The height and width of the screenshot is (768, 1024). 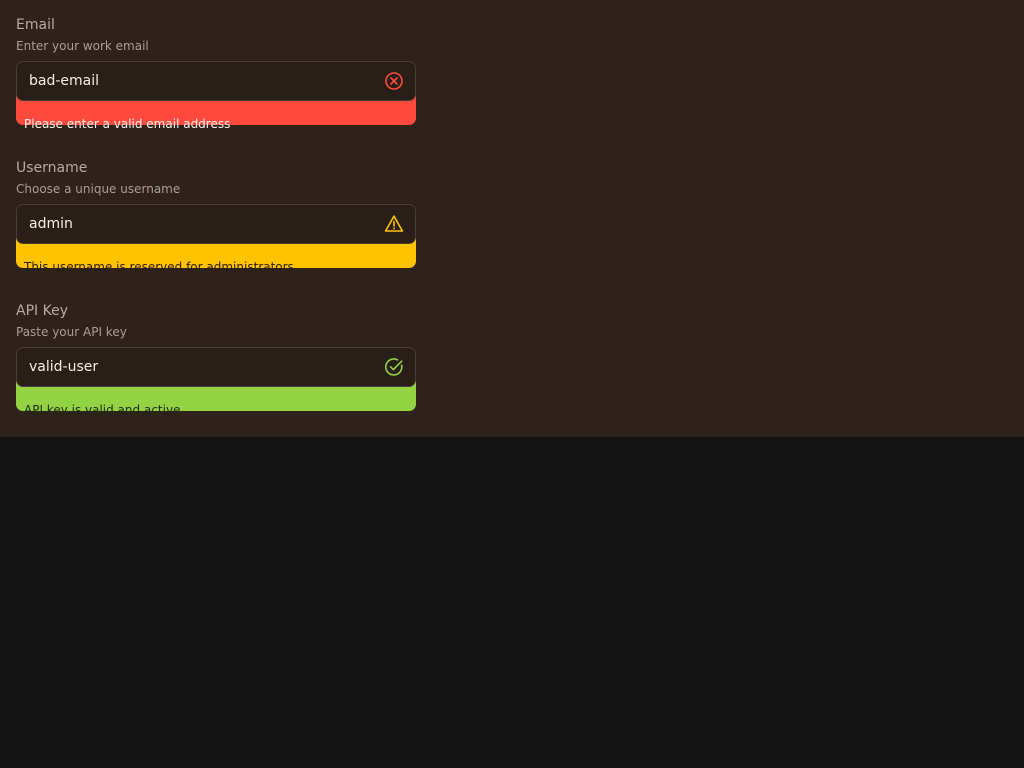 What do you see at coordinates (394, 367) in the screenshot?
I see `check-circle-icon` at bounding box center [394, 367].